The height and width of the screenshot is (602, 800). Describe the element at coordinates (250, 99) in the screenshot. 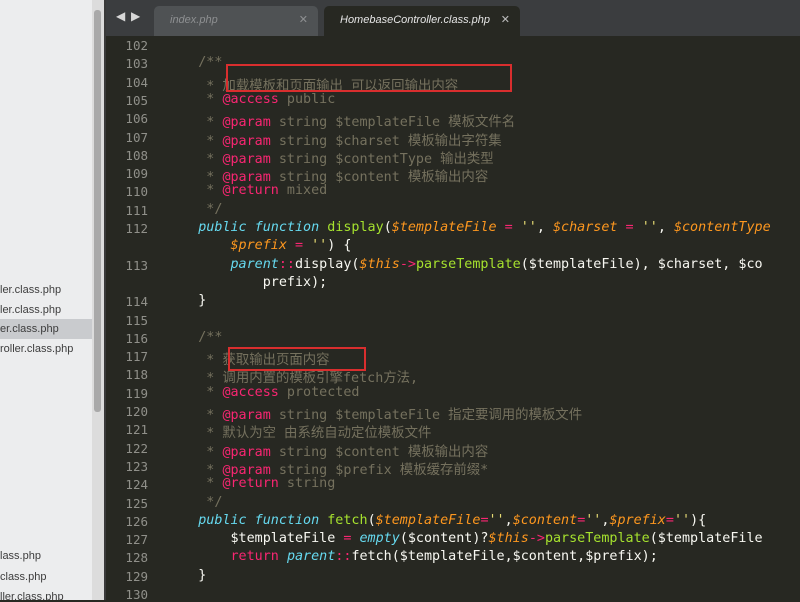

I see `code-line: * @access public` at that location.